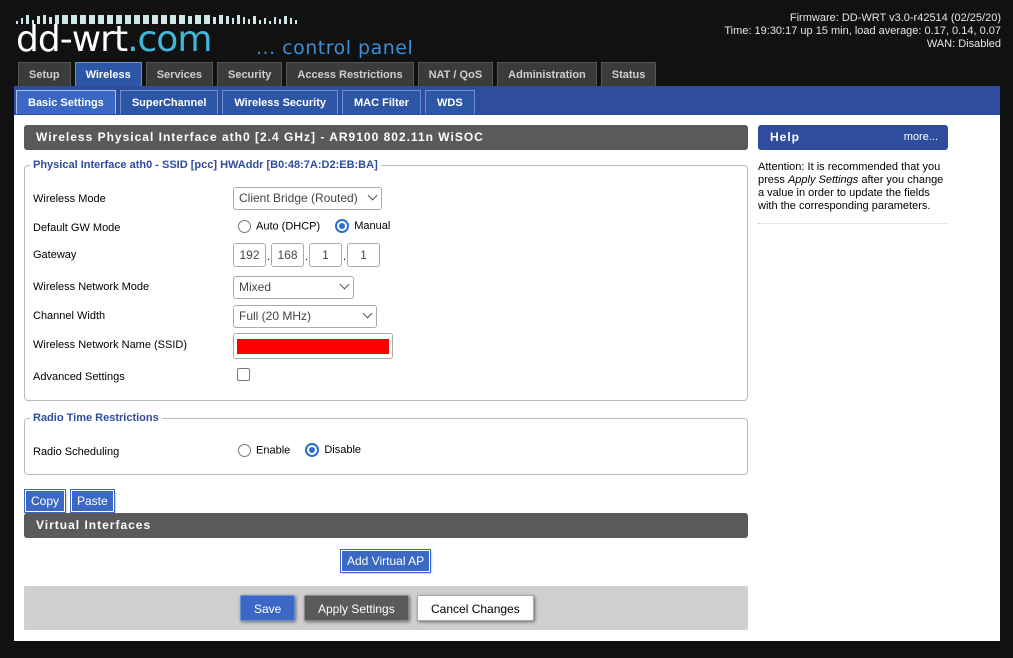 Image resolution: width=1013 pixels, height=658 pixels. What do you see at coordinates (69, 199) in the screenshot?
I see `wireless-mode-label: Wireless Mode` at bounding box center [69, 199].